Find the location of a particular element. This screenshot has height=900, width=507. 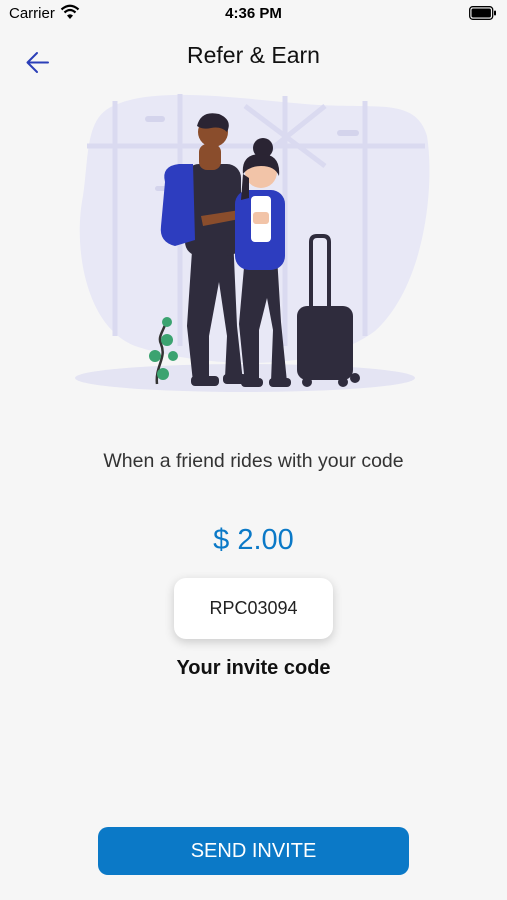

send-invite-button: SEND INVITE is located at coordinates (253, 851).